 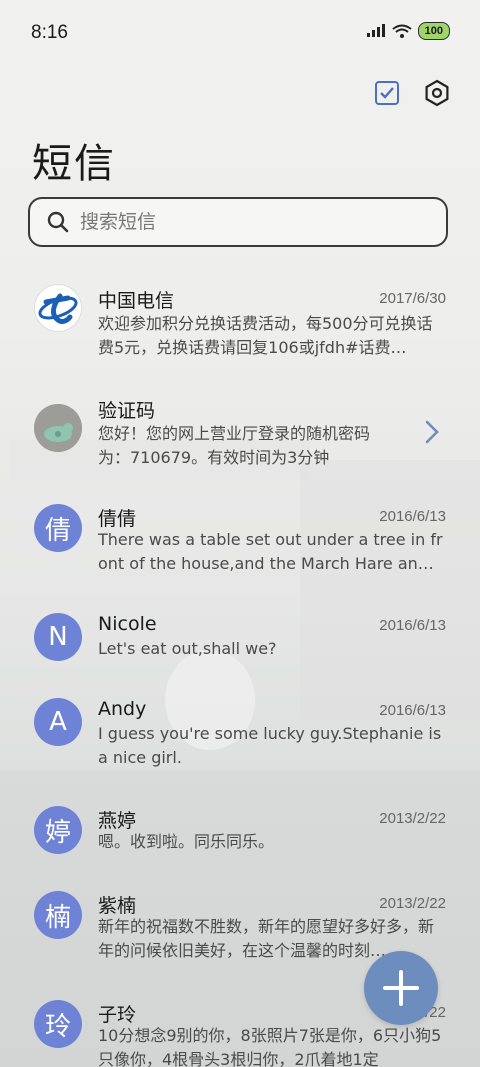 I want to click on avatar: 倩, so click(x=58, y=528).